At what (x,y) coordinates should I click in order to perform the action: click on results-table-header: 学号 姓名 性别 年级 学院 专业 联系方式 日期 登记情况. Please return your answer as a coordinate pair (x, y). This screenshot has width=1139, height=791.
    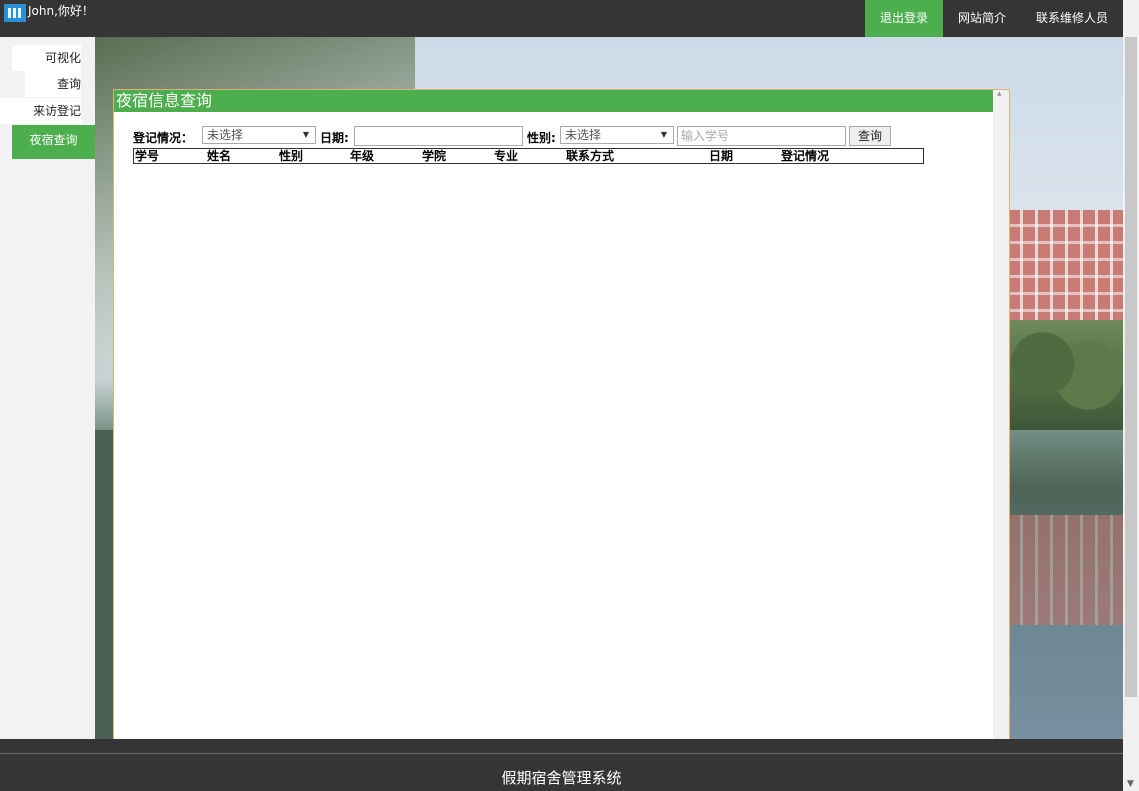
    Looking at the image, I should click on (528, 156).